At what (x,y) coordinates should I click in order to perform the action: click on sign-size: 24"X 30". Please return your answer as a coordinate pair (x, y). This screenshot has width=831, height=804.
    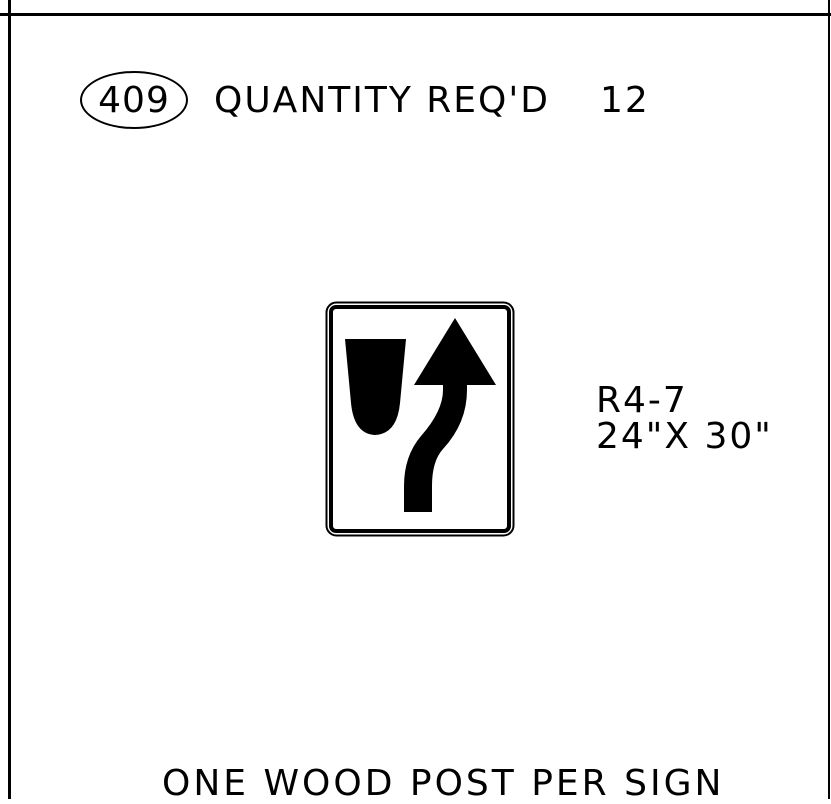
    Looking at the image, I should click on (684, 436).